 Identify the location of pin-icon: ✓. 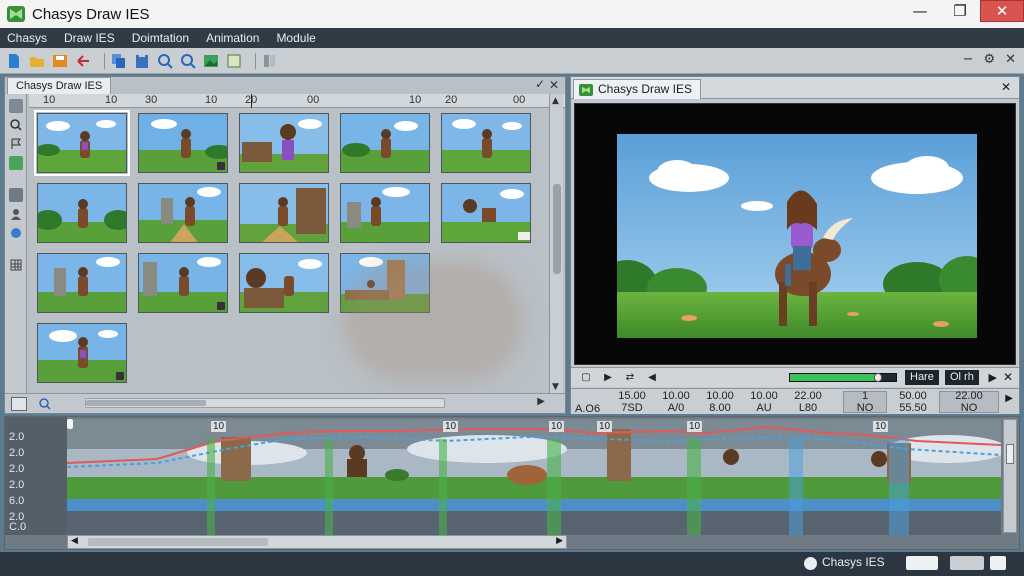
(540, 84).